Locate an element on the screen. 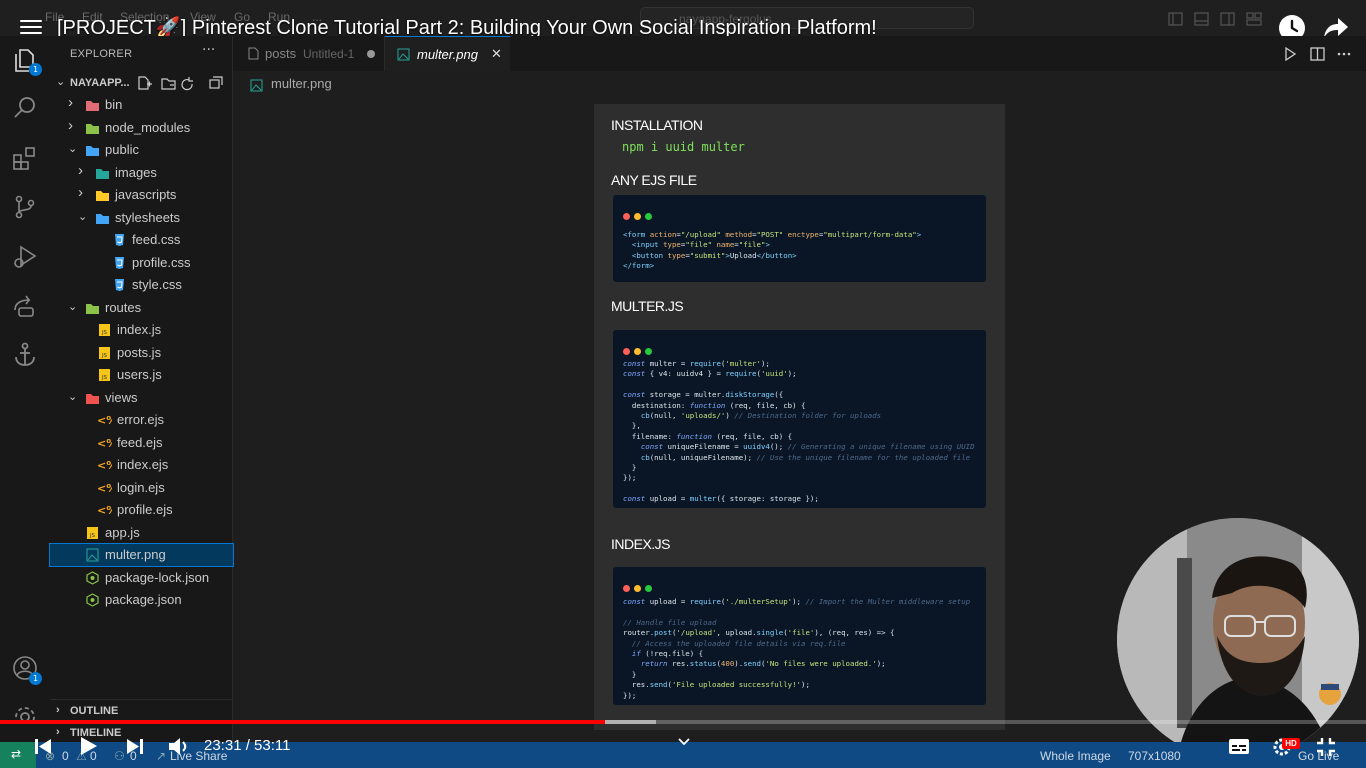  remote-indicator: ⇄ is located at coordinates (18, 755).